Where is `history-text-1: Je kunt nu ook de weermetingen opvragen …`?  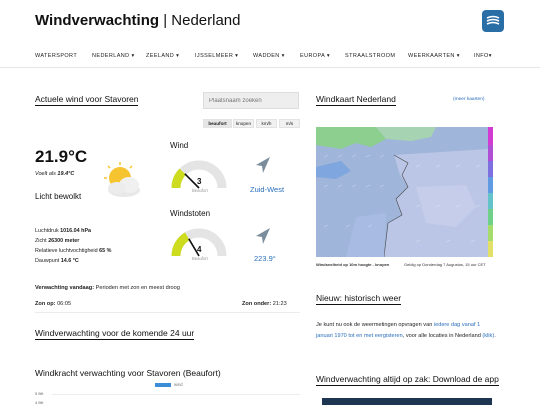
history-text-1: Je kunt nu ook de weermetingen opvragen … is located at coordinates (375, 325).